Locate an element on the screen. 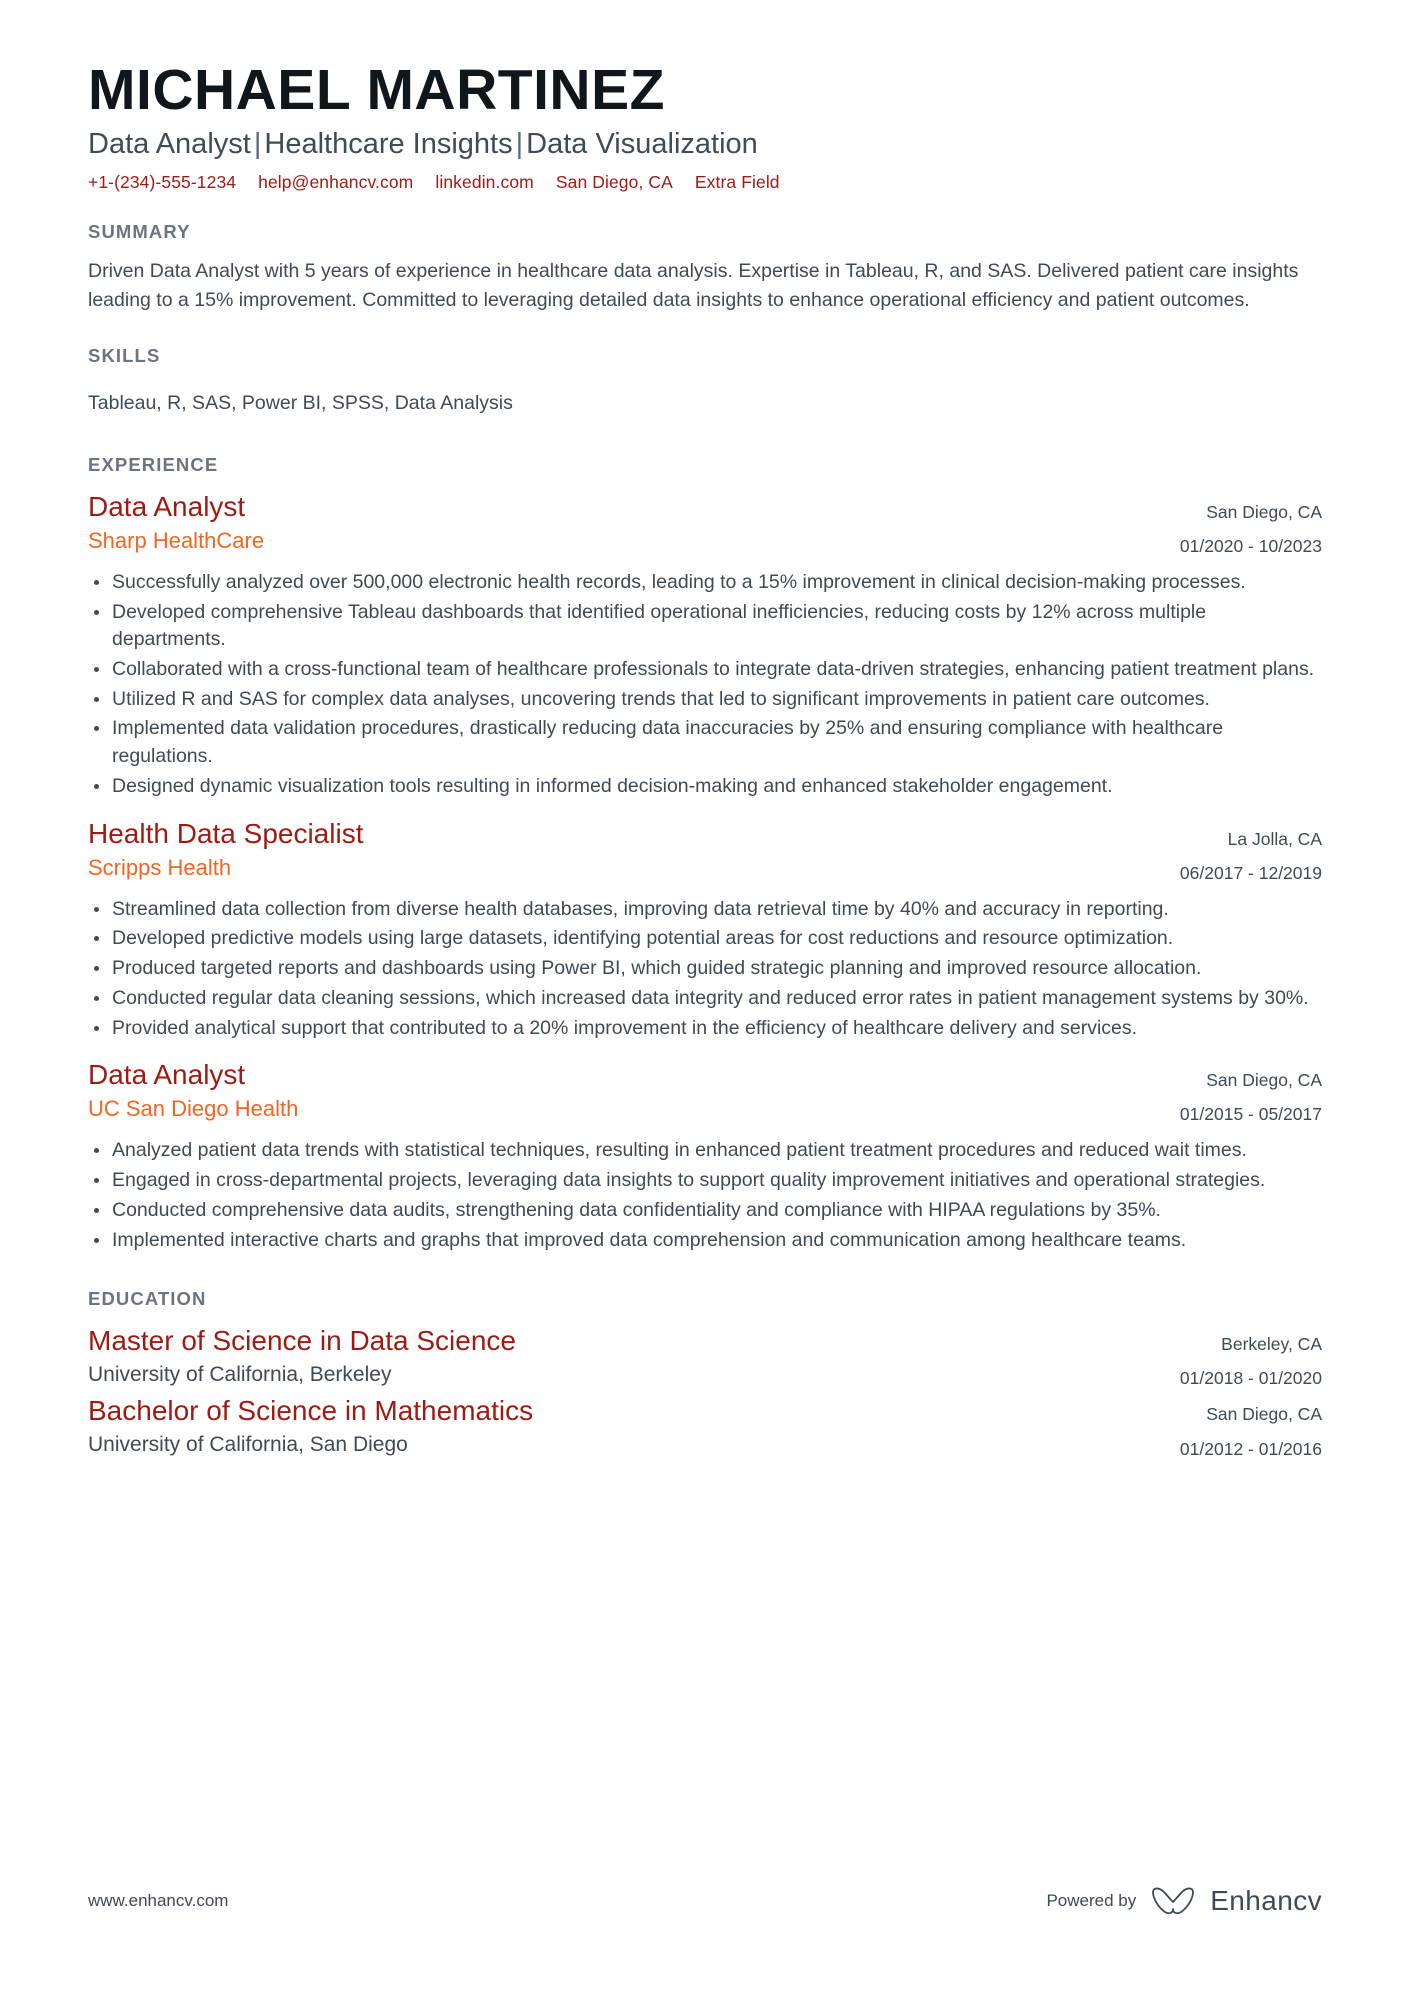 This screenshot has height=1995, width=1410. powered-by-label: Powered by is located at coordinates (1091, 1900).